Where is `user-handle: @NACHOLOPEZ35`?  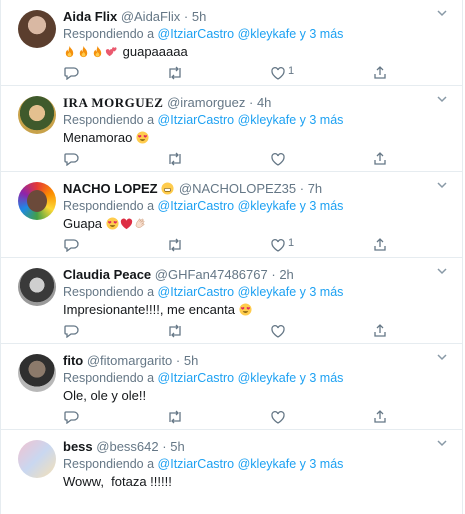
user-handle: @NACHOLOPEZ35 is located at coordinates (237, 188).